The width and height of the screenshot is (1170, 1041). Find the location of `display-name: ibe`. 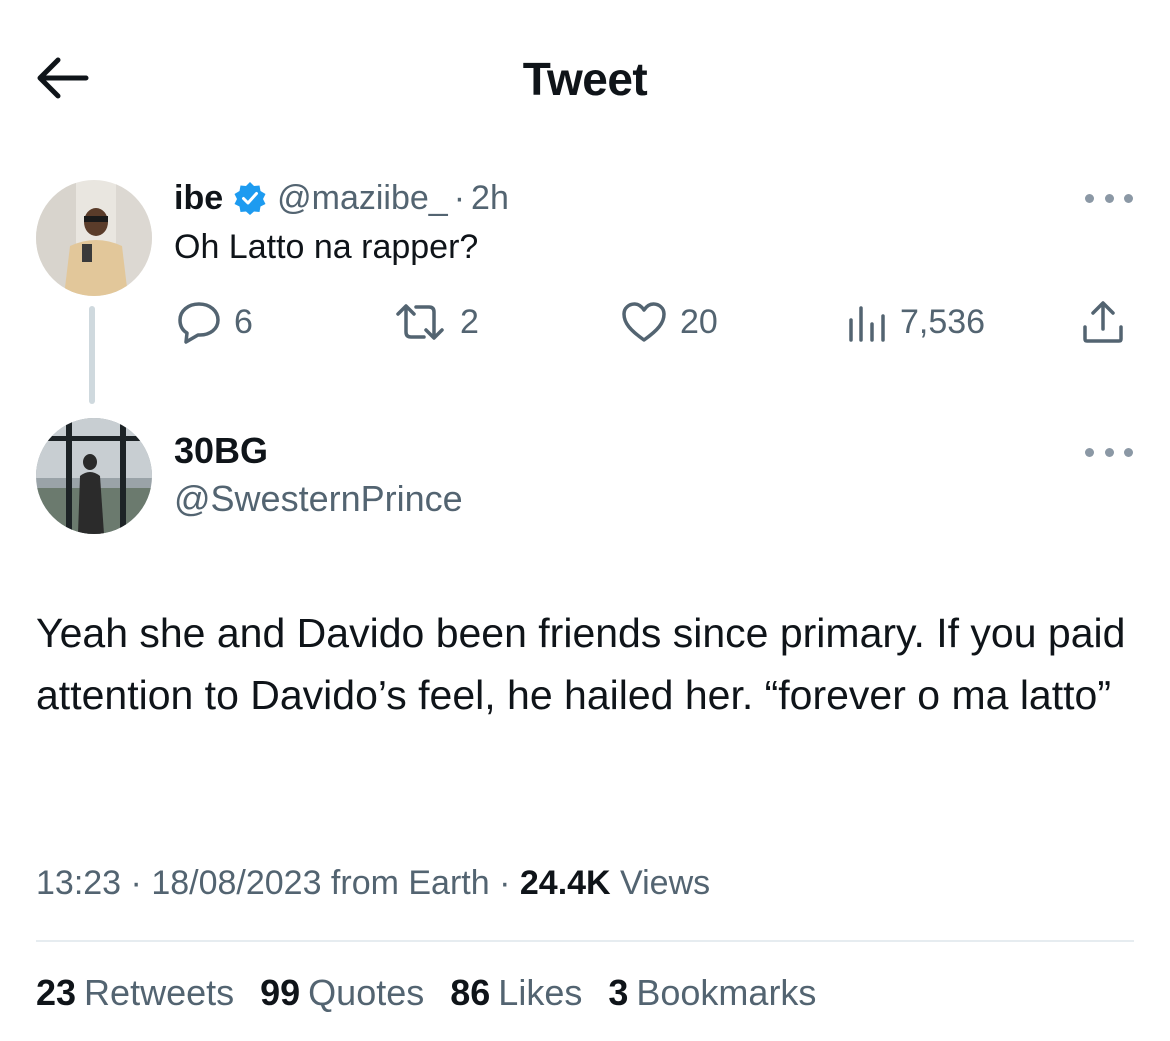

display-name: ibe is located at coordinates (198, 198).